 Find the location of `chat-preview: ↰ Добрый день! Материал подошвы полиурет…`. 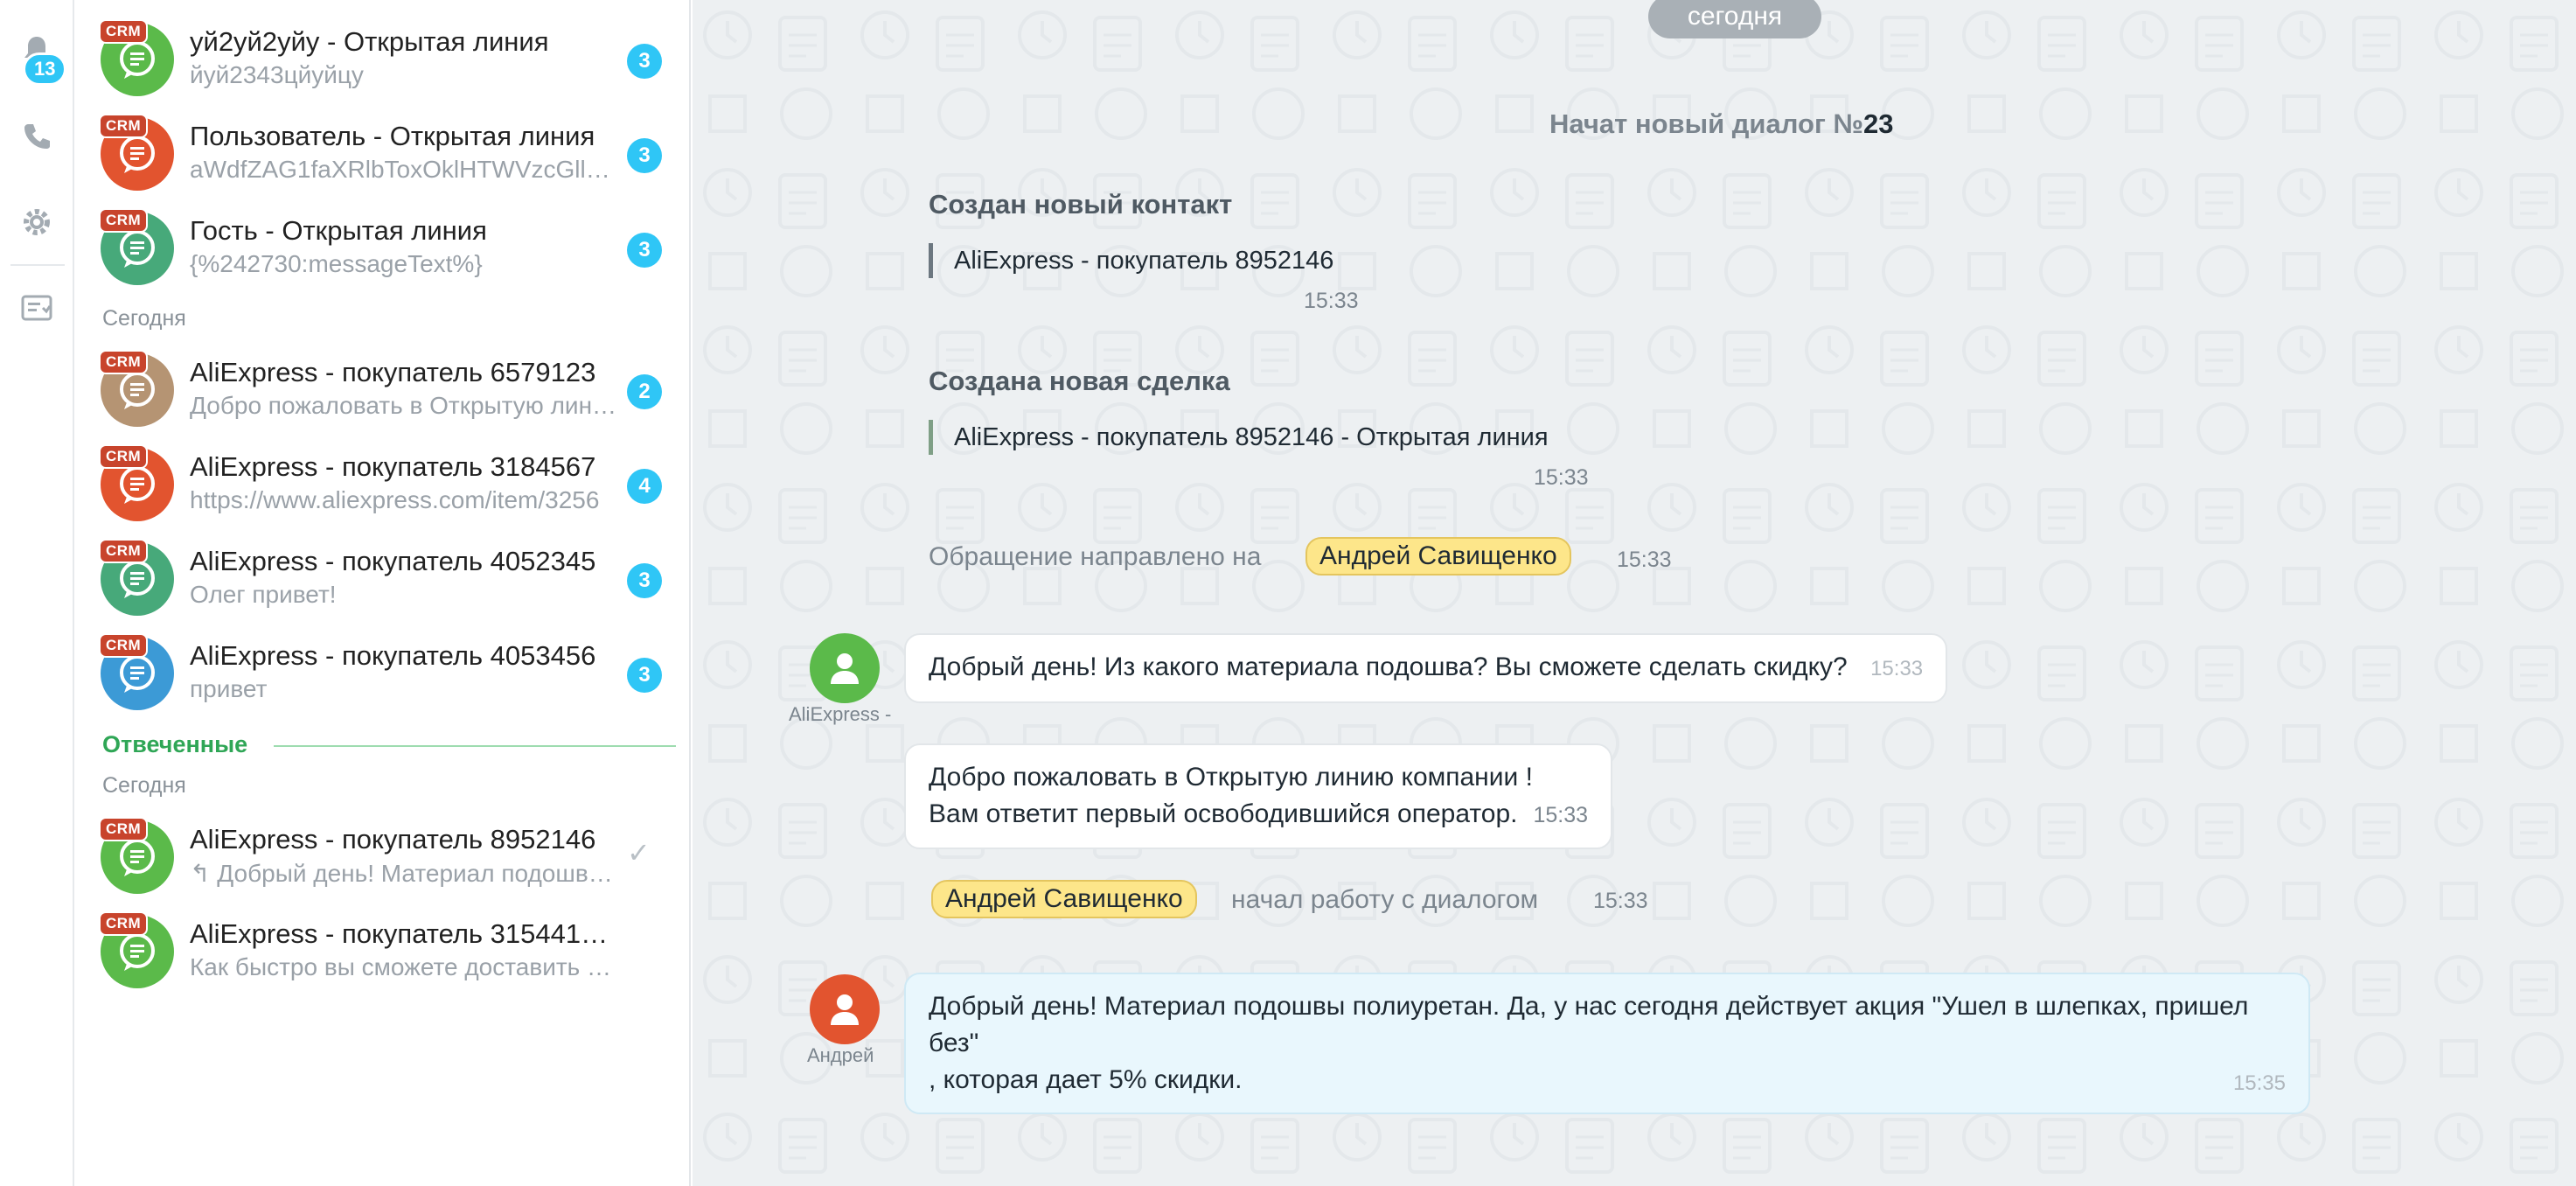

chat-preview: ↰ Добрый день! Материал подошвы полиурет… is located at coordinates (404, 873).